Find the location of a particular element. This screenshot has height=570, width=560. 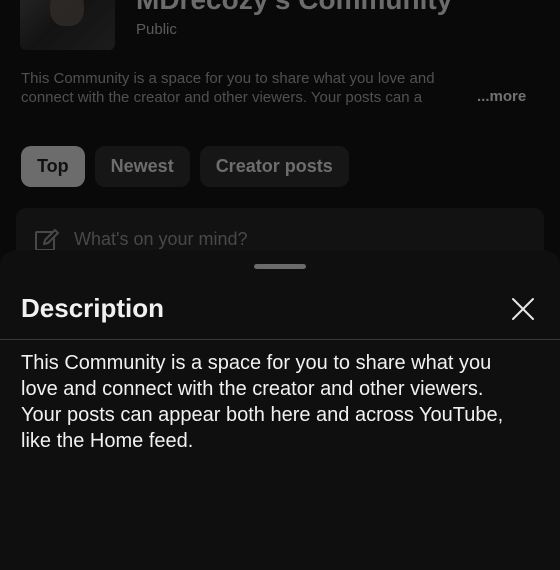

sheet-divider is located at coordinates (280, 339).